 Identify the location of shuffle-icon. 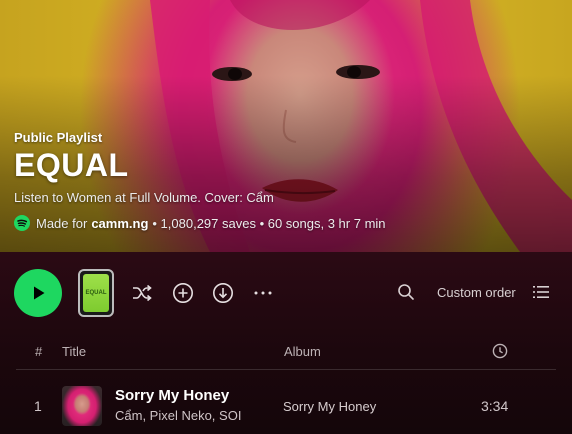
(142, 293).